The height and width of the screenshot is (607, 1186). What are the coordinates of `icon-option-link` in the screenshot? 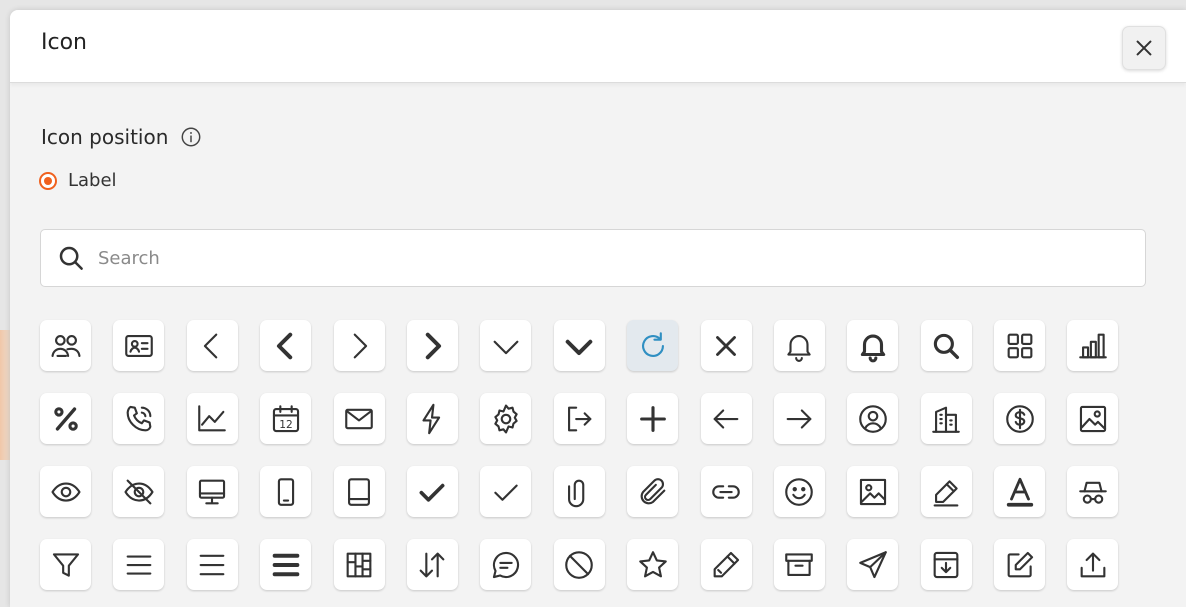 It's located at (726, 491).